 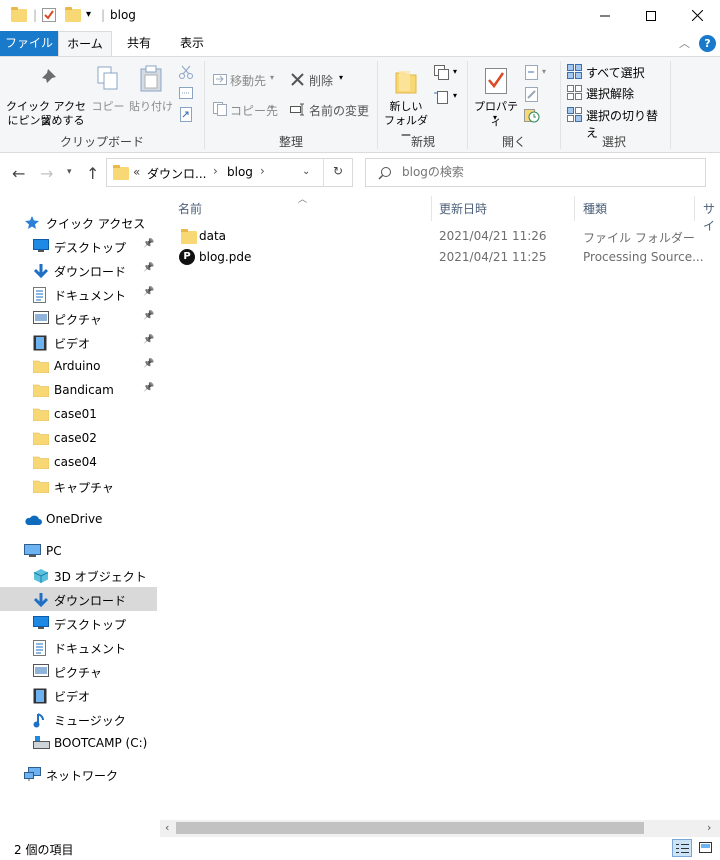 What do you see at coordinates (78, 486) in the screenshot?
I see `sidebar-item: キャプチャ` at bounding box center [78, 486].